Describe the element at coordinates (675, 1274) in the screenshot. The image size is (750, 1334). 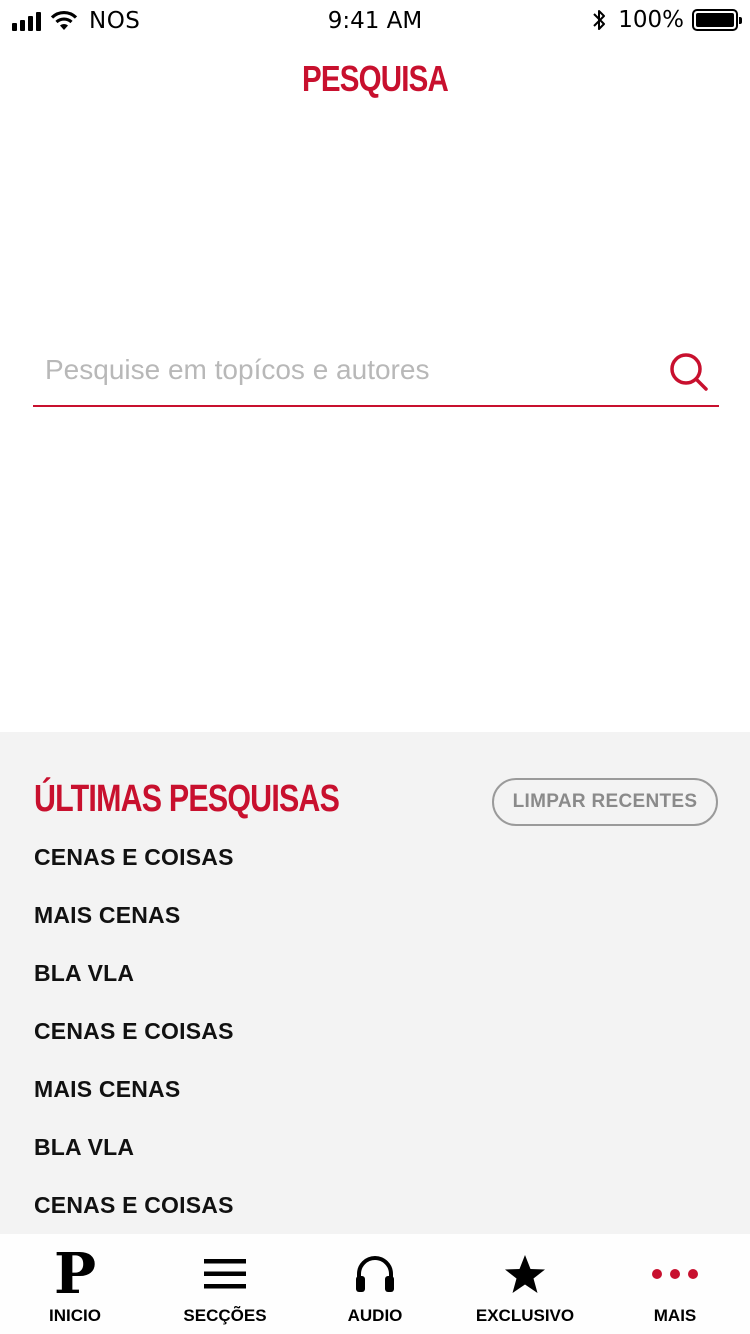
I see `more-dots-icon` at that location.